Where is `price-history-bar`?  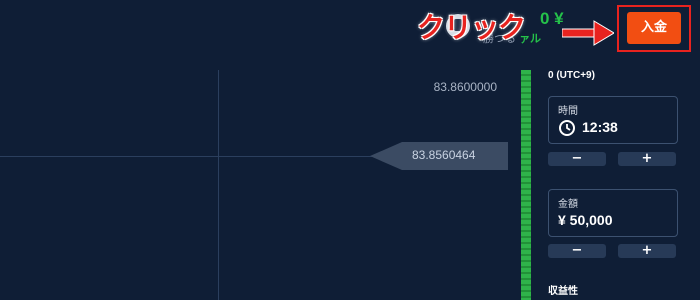 price-history-bar is located at coordinates (526, 185).